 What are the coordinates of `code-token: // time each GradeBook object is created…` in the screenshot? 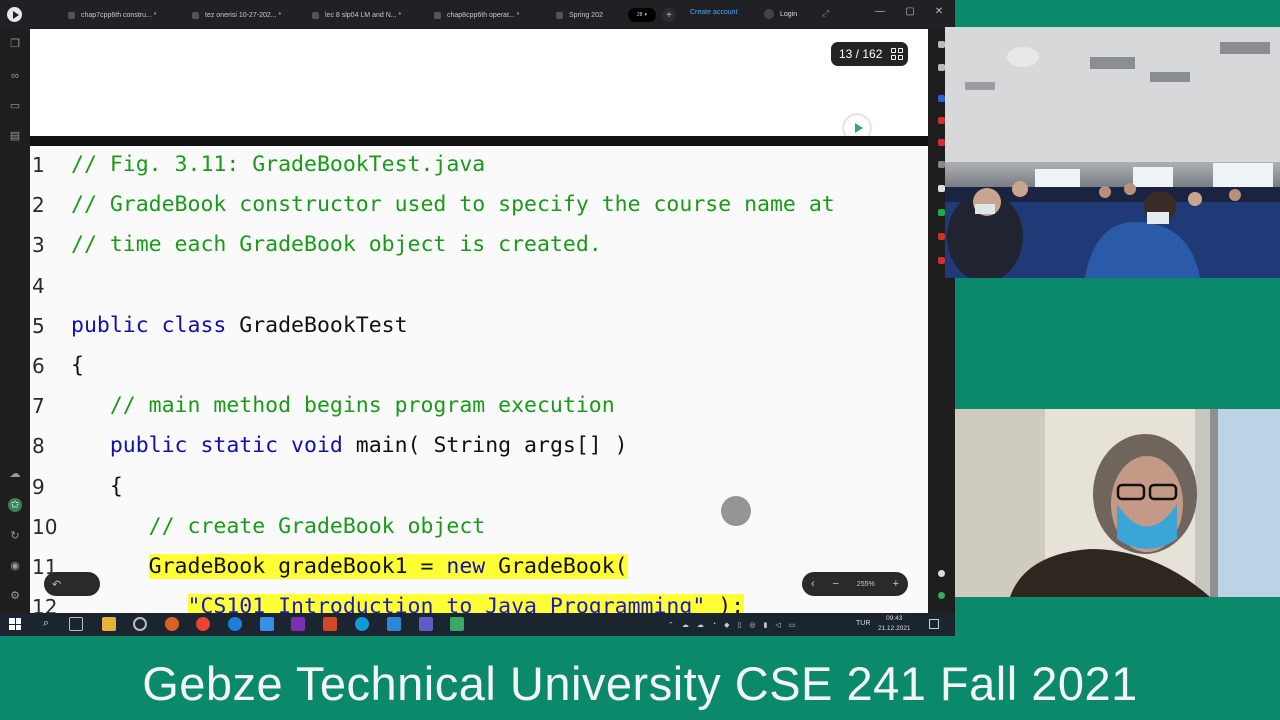 It's located at (336, 245).